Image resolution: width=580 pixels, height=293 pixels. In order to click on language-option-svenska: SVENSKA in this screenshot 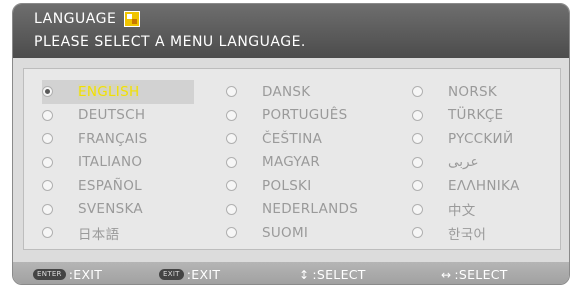, I will do `click(118, 210)`.